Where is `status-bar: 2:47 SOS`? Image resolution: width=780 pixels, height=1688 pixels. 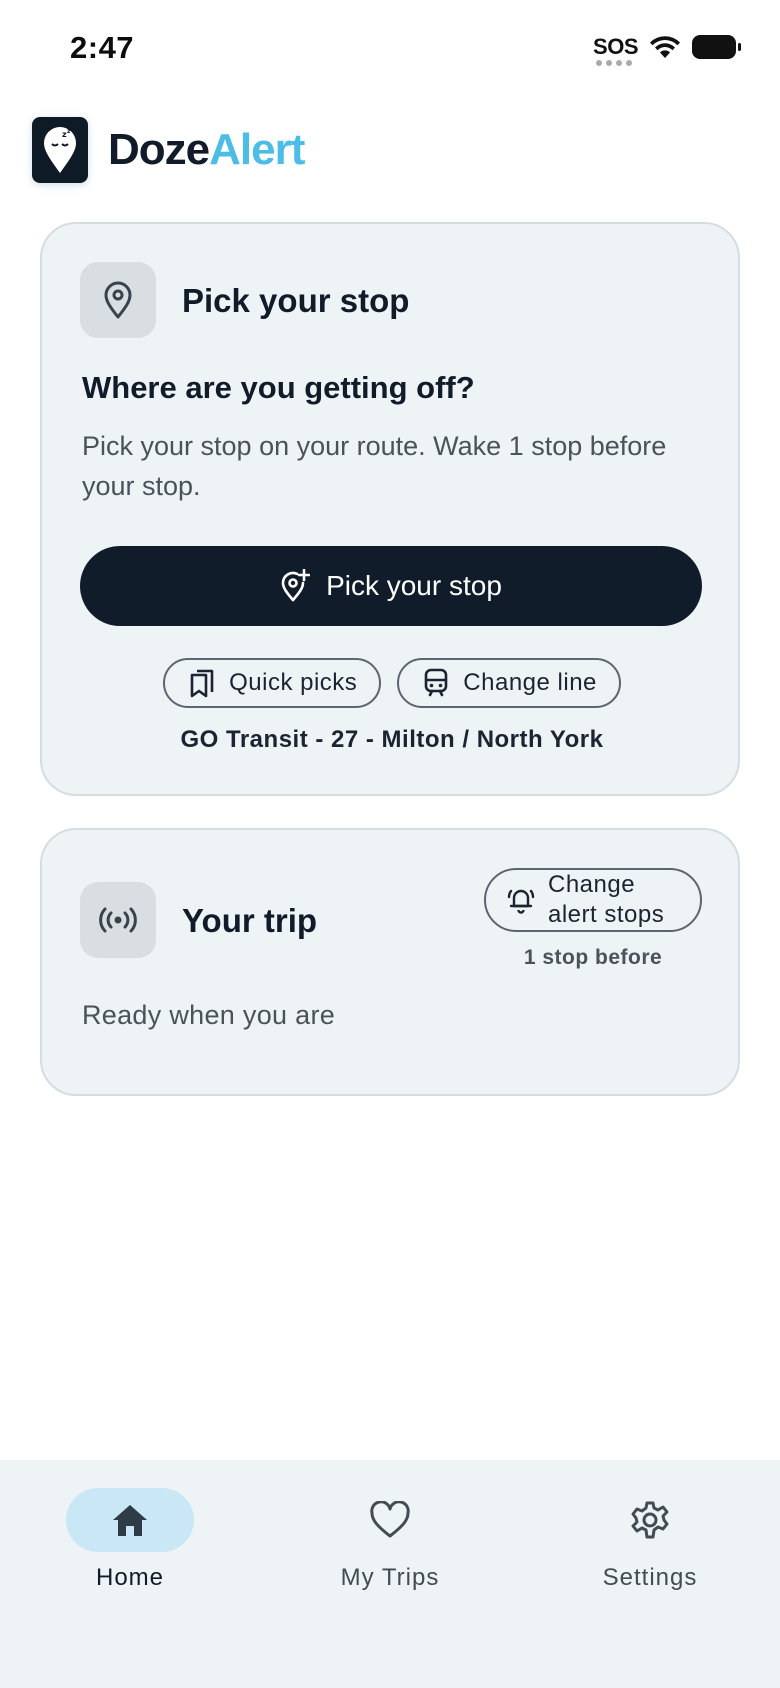
status-bar: 2:47 SOS is located at coordinates (390, 50).